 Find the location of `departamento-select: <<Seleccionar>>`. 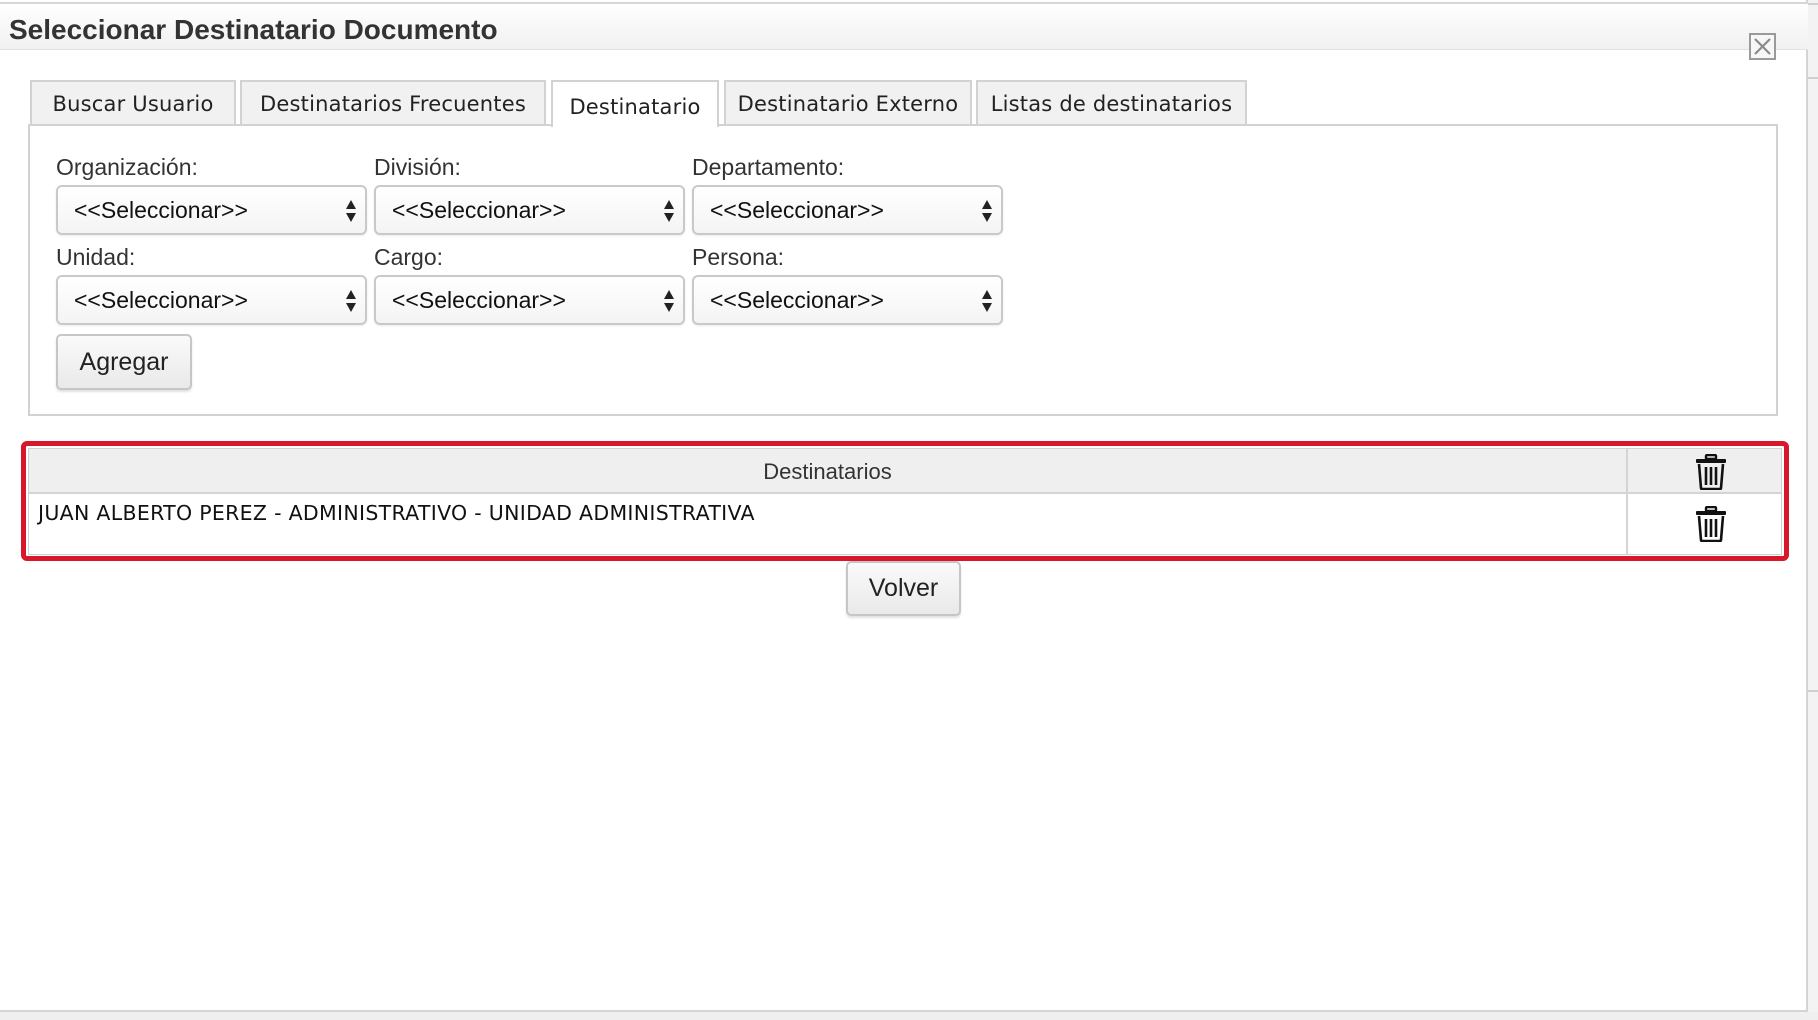

departamento-select: <<Seleccionar>> is located at coordinates (847, 210).